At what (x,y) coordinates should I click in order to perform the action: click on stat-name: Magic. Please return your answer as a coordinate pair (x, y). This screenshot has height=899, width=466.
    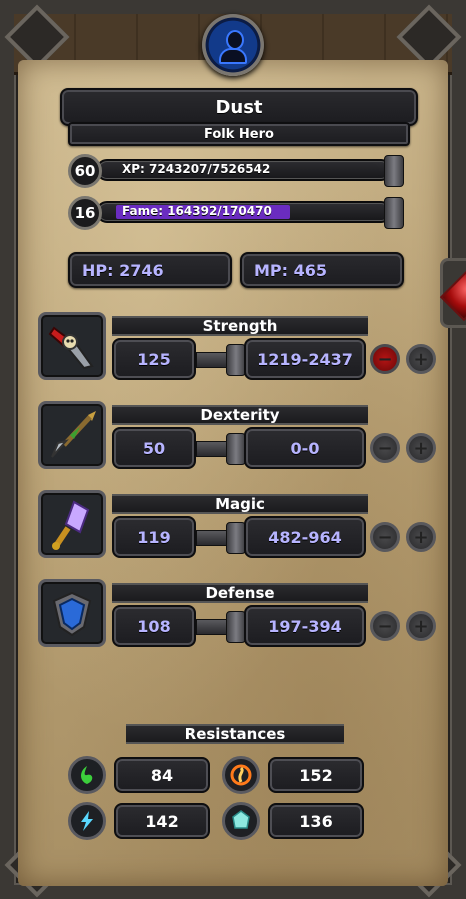
    Looking at the image, I should click on (240, 504).